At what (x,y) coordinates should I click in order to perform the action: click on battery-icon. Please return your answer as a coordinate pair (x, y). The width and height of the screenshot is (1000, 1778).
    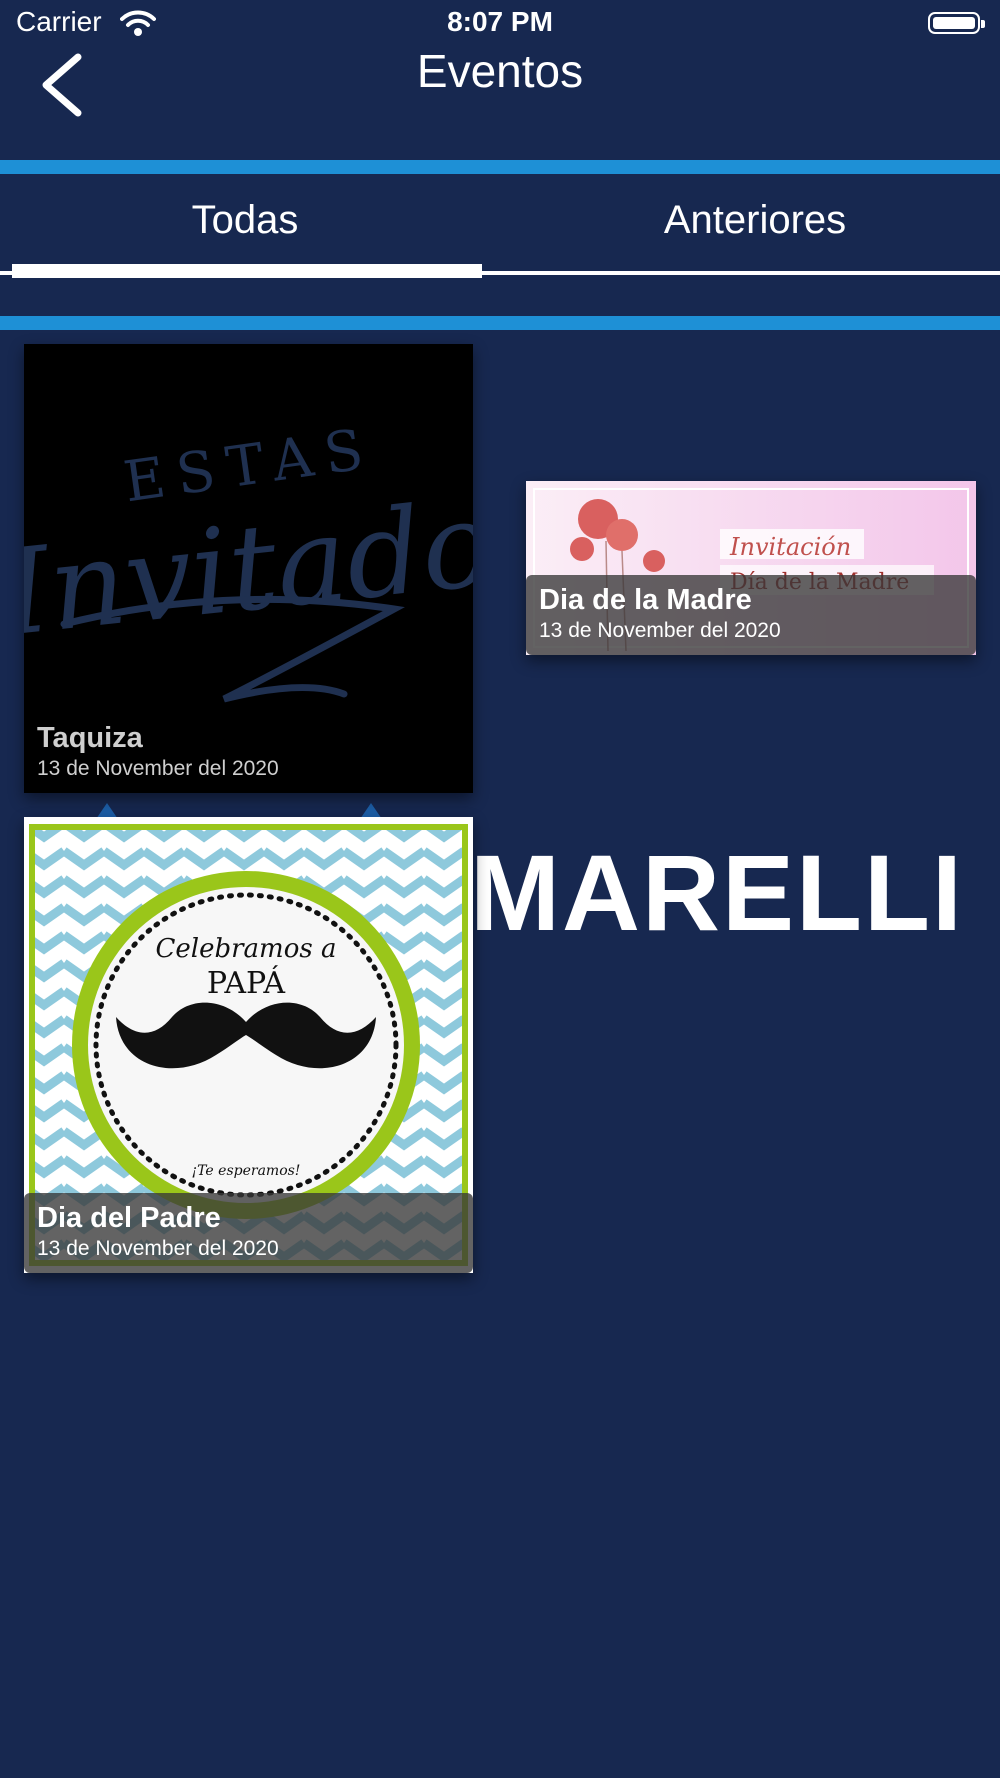
    Looking at the image, I should click on (956, 23).